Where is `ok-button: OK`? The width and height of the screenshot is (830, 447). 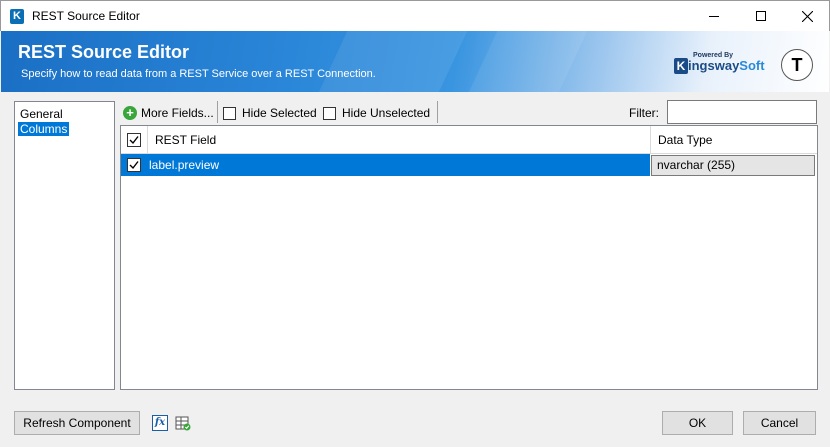
ok-button: OK is located at coordinates (697, 423).